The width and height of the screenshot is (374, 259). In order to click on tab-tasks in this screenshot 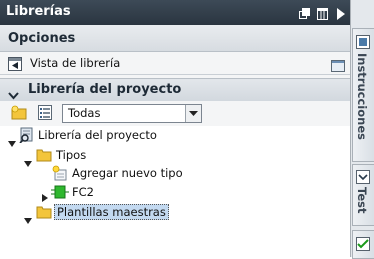, I will do `click(363, 244)`.